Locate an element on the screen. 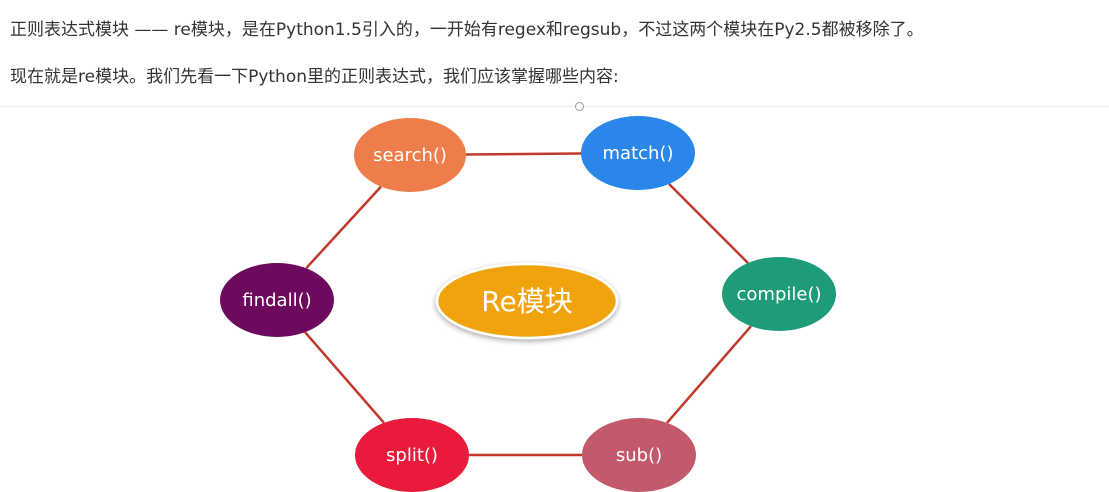 The height and width of the screenshot is (492, 1109). node-search: search() is located at coordinates (410, 155).